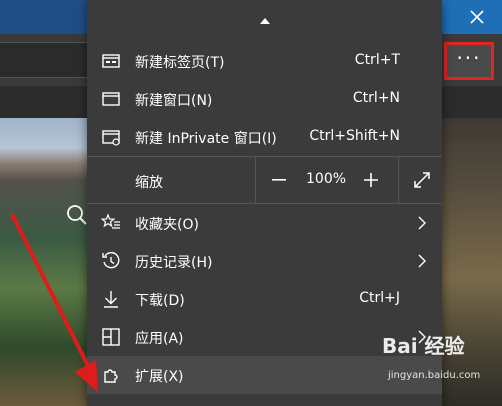  What do you see at coordinates (472, 102) in the screenshot?
I see `page-header-strip-right` at bounding box center [472, 102].